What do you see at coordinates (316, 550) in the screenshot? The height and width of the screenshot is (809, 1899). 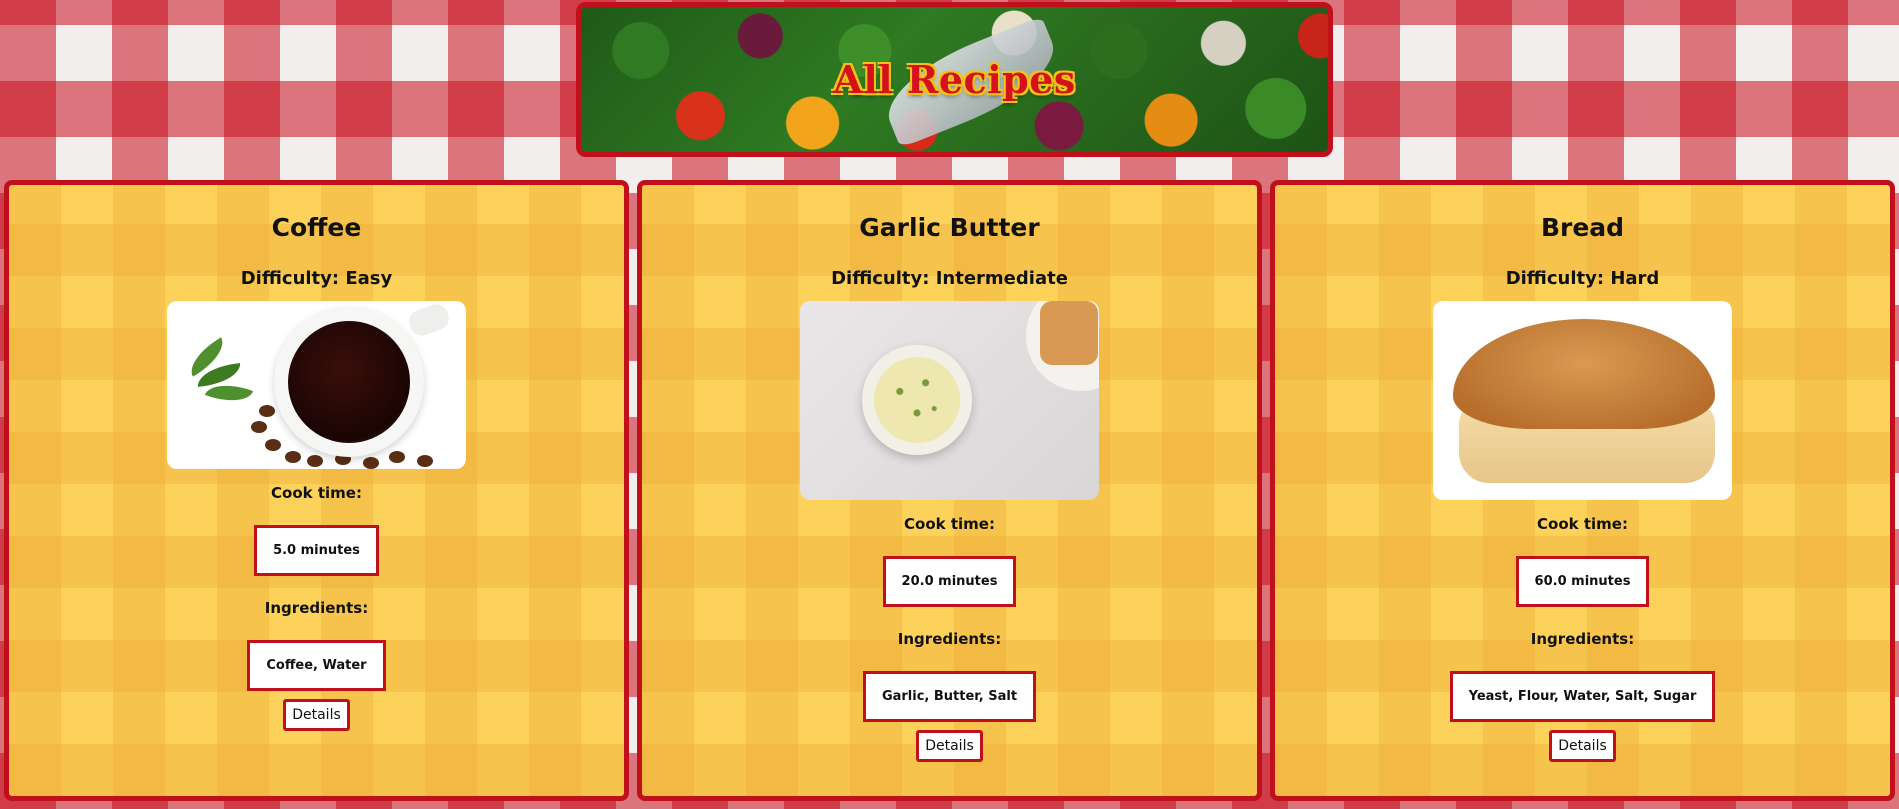 I see `cook-time-value: 5.0 minutes` at bounding box center [316, 550].